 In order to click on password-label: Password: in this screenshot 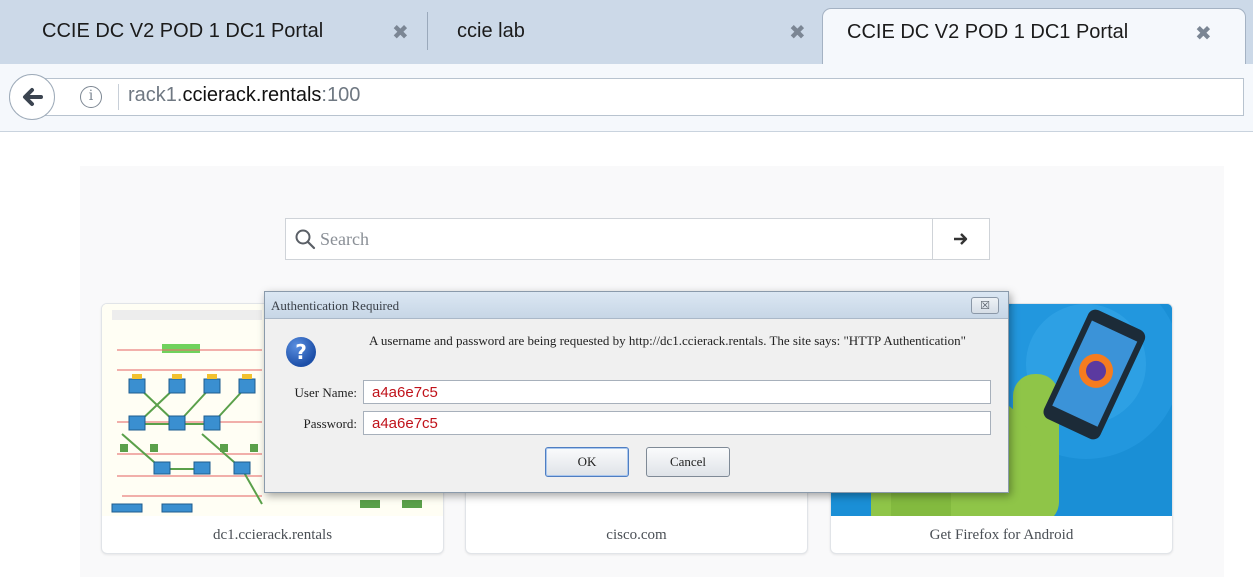, I will do `click(330, 423)`.